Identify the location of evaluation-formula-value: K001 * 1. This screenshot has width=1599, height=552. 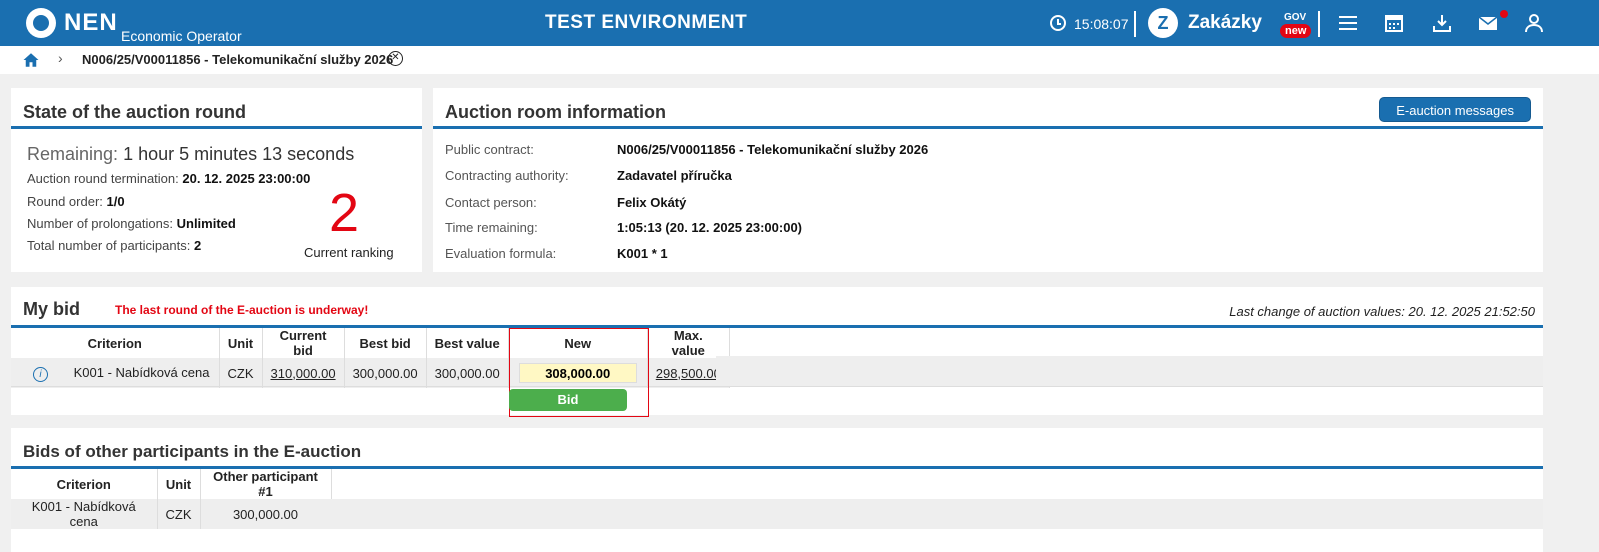
(642, 253).